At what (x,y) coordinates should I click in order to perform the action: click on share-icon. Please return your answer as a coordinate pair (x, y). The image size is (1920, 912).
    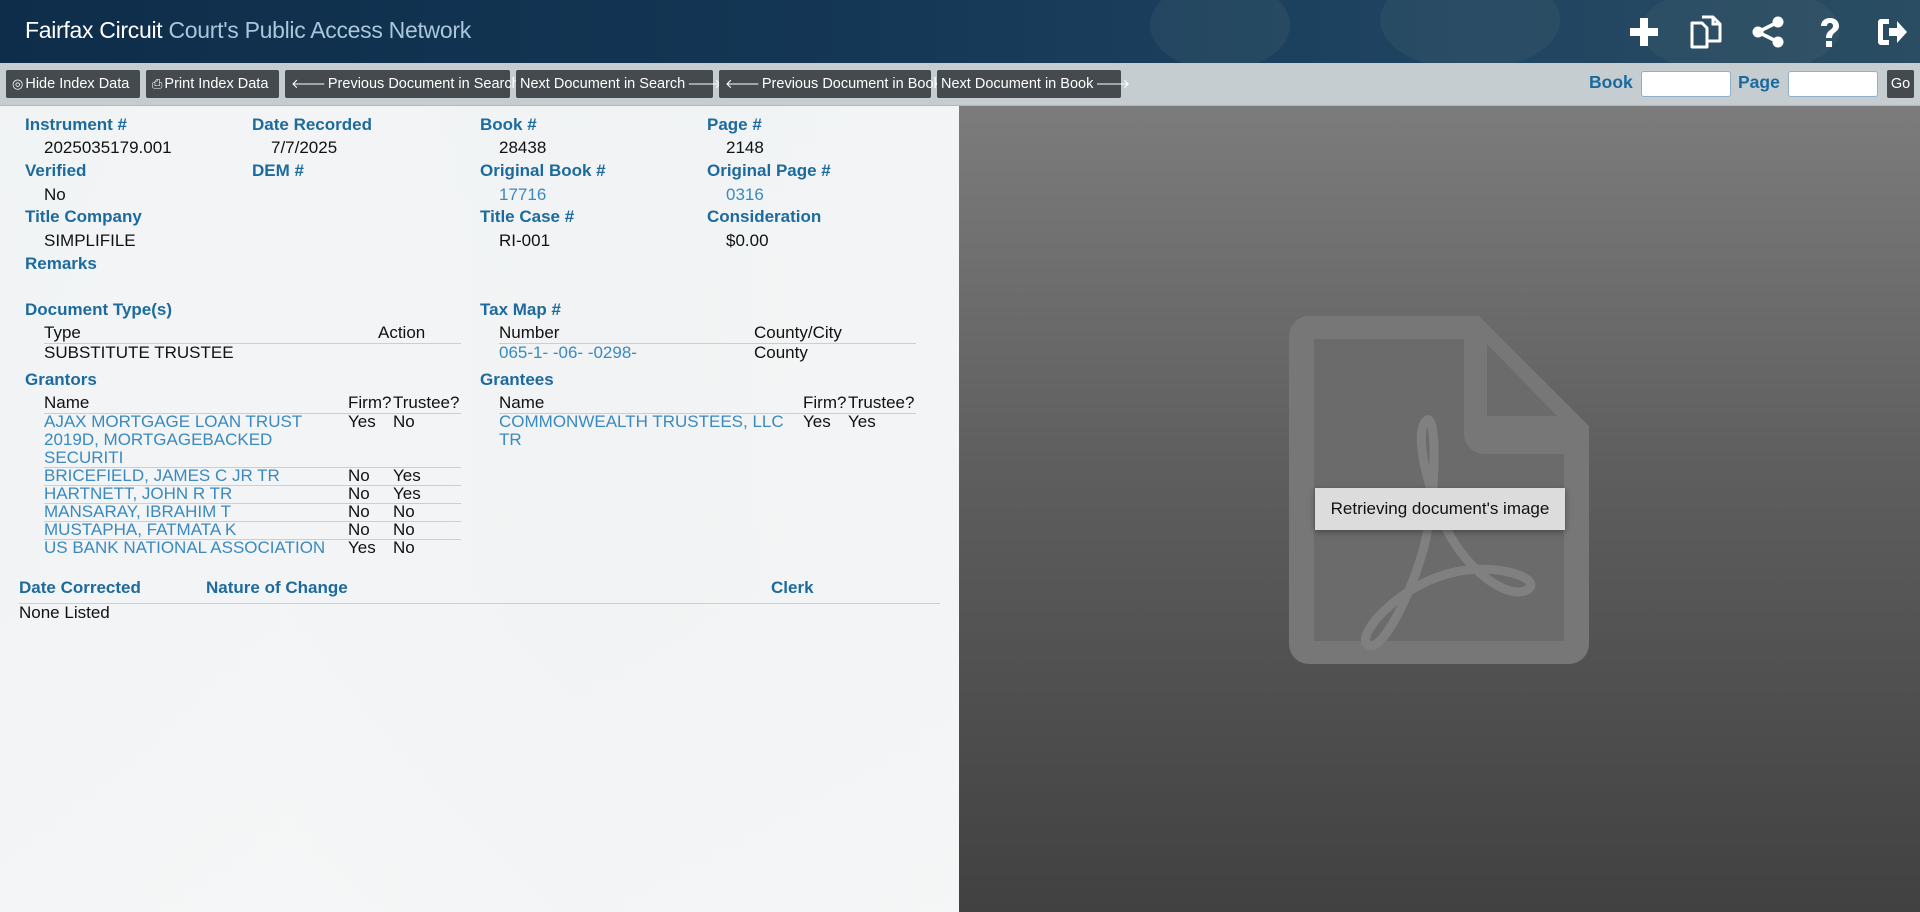
    Looking at the image, I should click on (1768, 32).